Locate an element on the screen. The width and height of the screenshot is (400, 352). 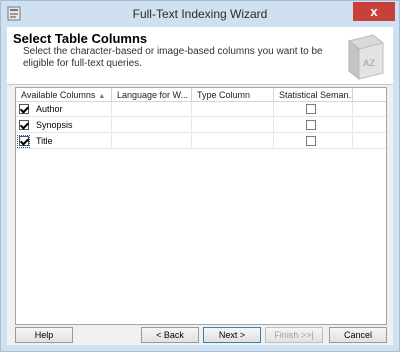
available-column-cell: Author is located at coordinates (64, 109).